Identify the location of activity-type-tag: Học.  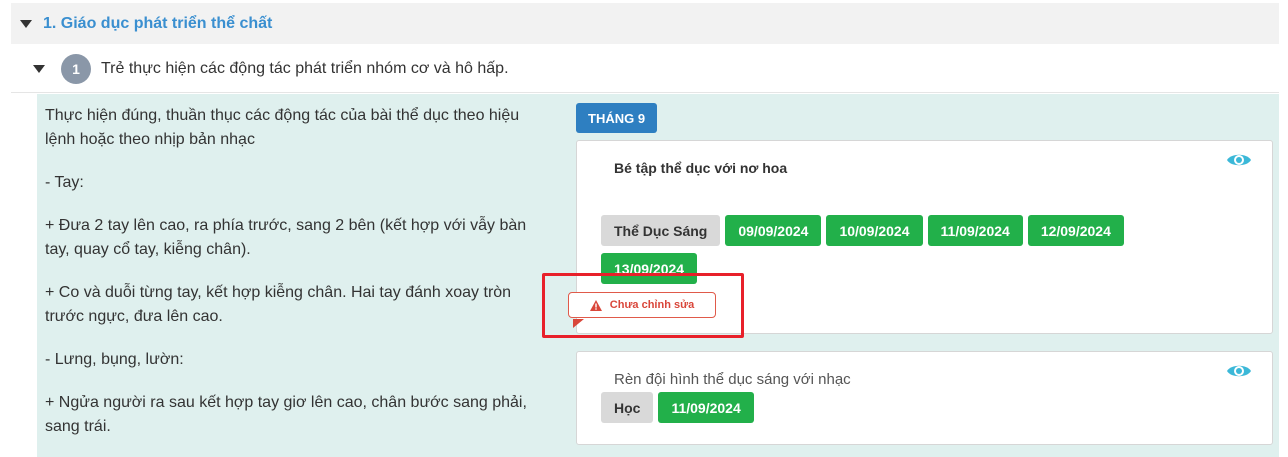
(627, 407).